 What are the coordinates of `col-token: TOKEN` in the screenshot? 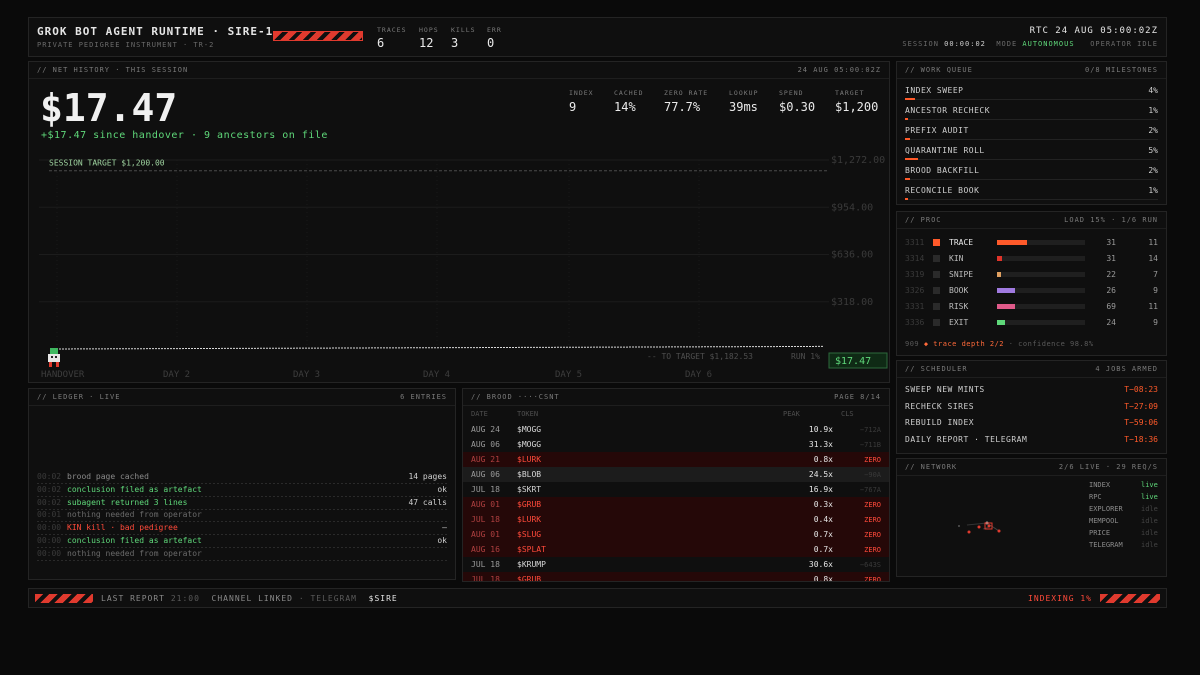 It's located at (528, 414).